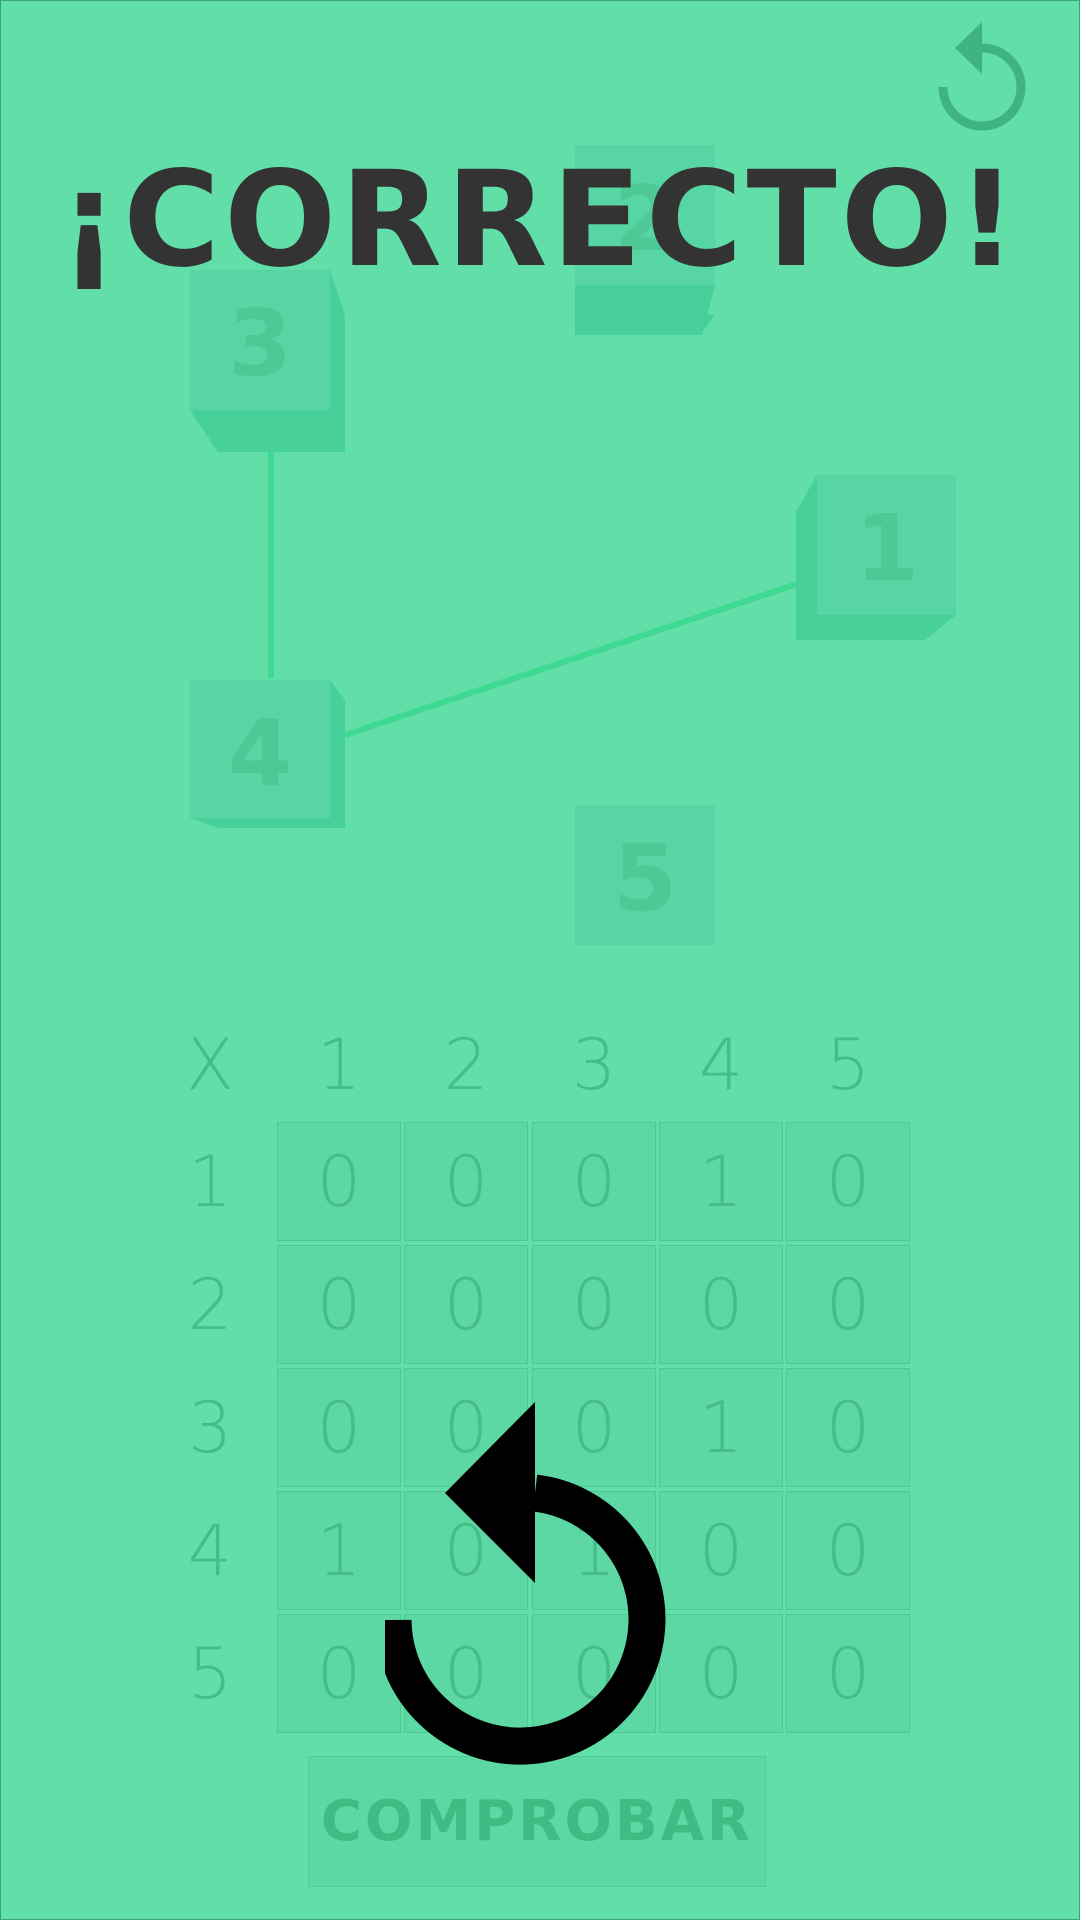  Describe the element at coordinates (339, 1065) in the screenshot. I see `col-header: 1` at that location.